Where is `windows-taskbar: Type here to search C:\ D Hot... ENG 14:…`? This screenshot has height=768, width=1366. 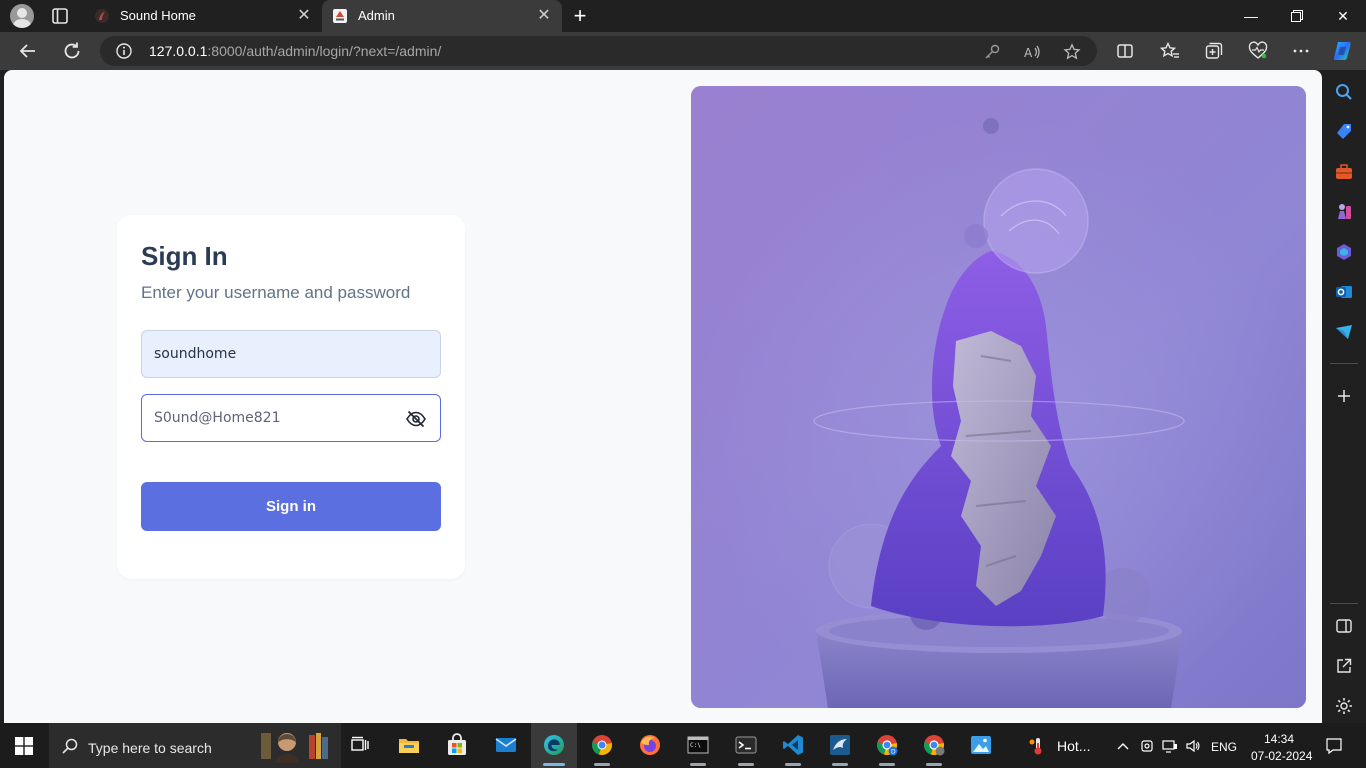 windows-taskbar: Type here to search C:\ D Hot... ENG 14:… is located at coordinates (683, 745).